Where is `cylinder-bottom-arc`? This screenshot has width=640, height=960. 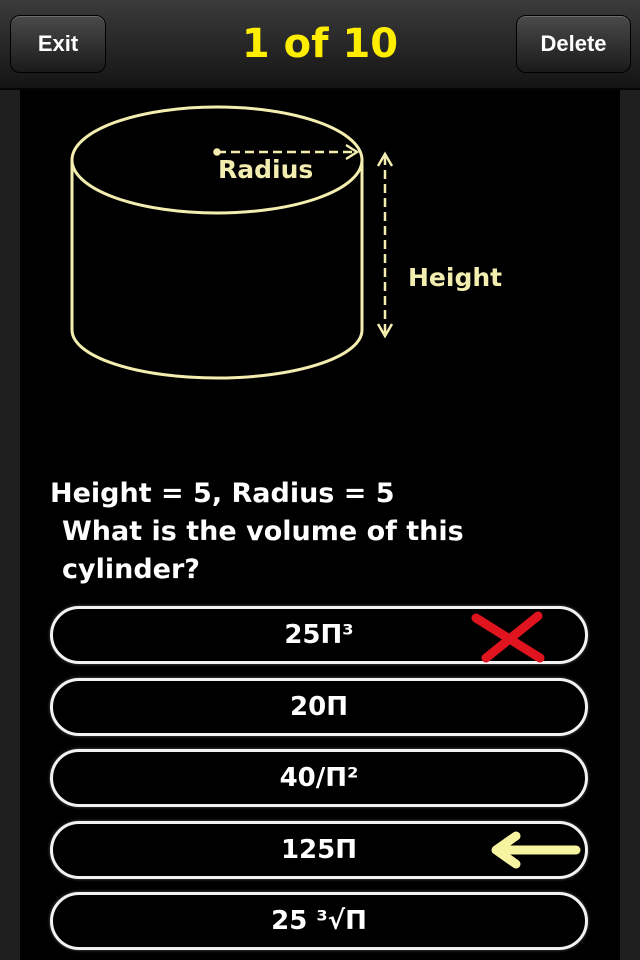 cylinder-bottom-arc is located at coordinates (217, 354).